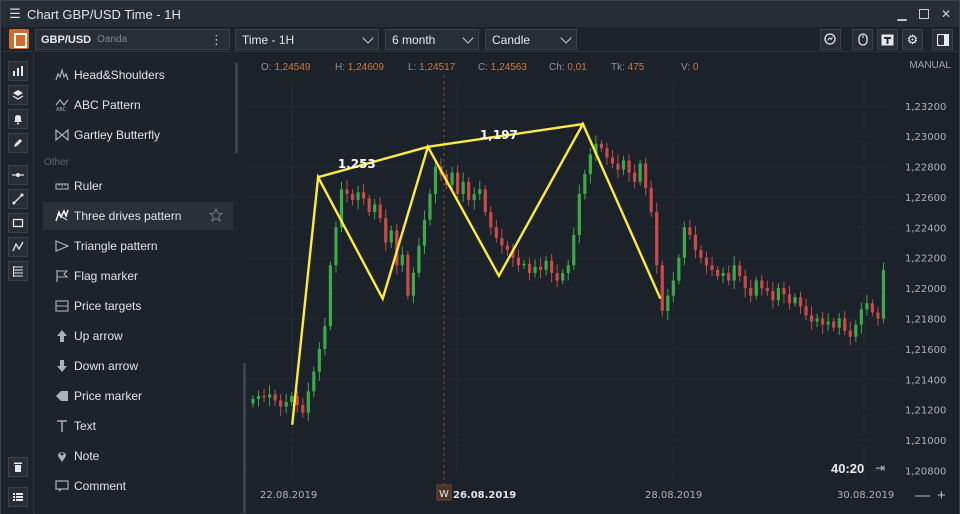 This screenshot has height=514, width=960. Describe the element at coordinates (216, 215) in the screenshot. I see `star-icon` at that location.